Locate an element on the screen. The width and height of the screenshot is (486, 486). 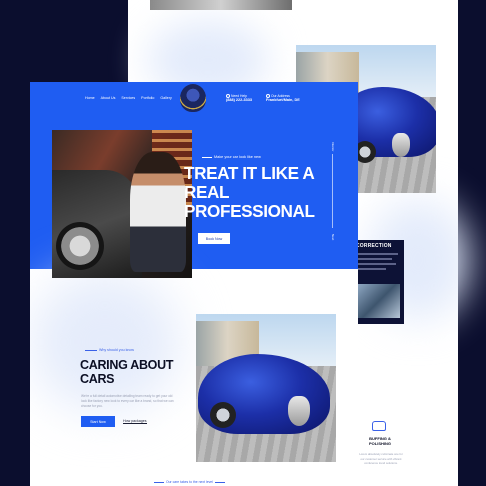
packages-link: How packages is located at coordinates (135, 421).